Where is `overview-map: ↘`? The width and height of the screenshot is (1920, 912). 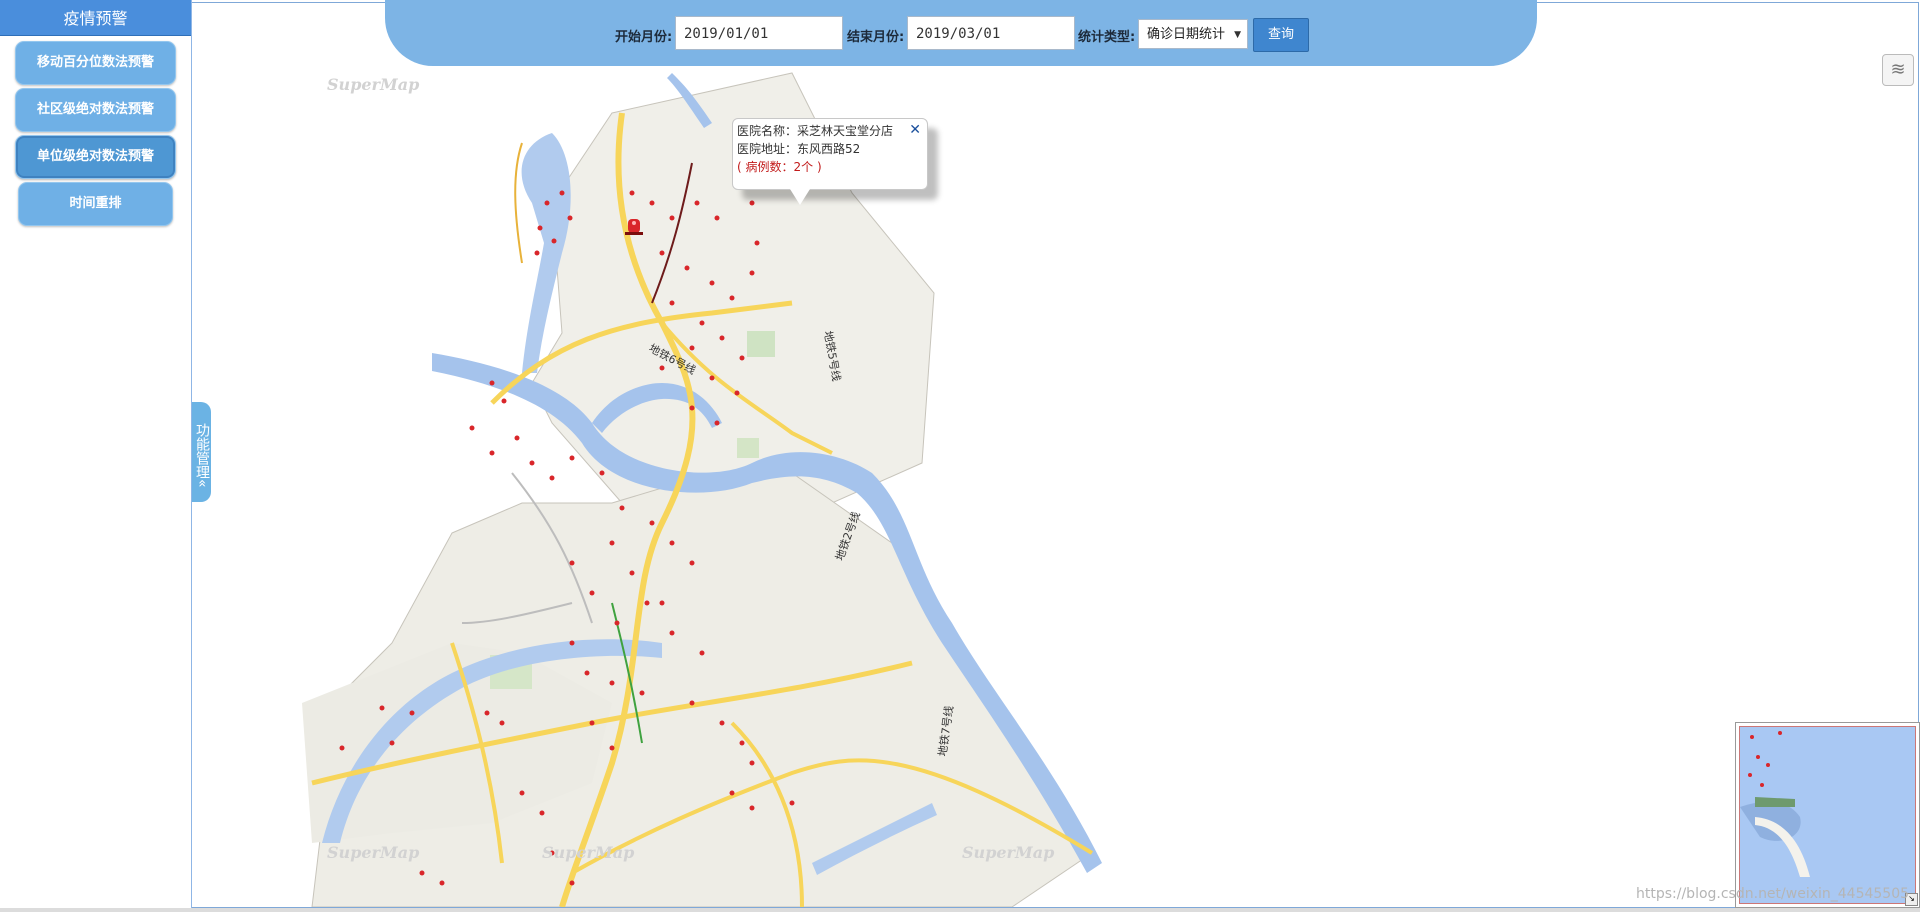 overview-map: ↘ is located at coordinates (1827, 815).